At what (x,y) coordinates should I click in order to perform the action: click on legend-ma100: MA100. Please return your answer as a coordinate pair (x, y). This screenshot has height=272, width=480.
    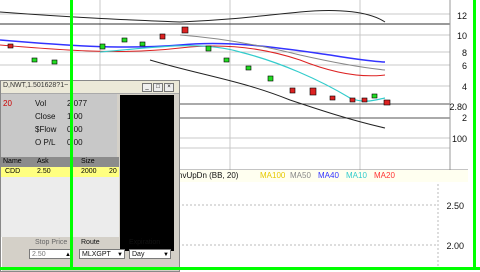
    Looking at the image, I should click on (273, 175).